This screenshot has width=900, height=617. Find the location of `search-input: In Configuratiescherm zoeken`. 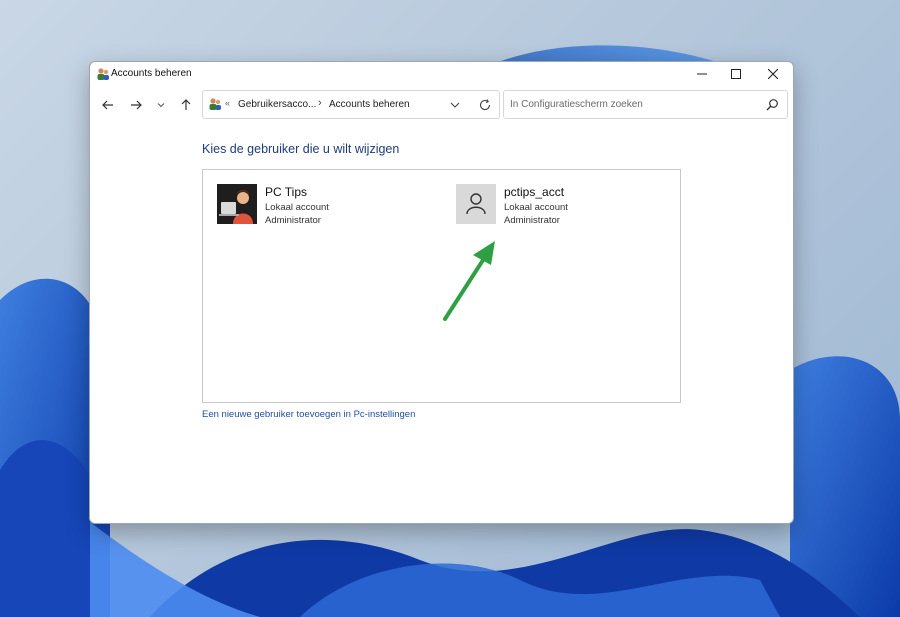

search-input: In Configuratiescherm zoeken is located at coordinates (645, 104).